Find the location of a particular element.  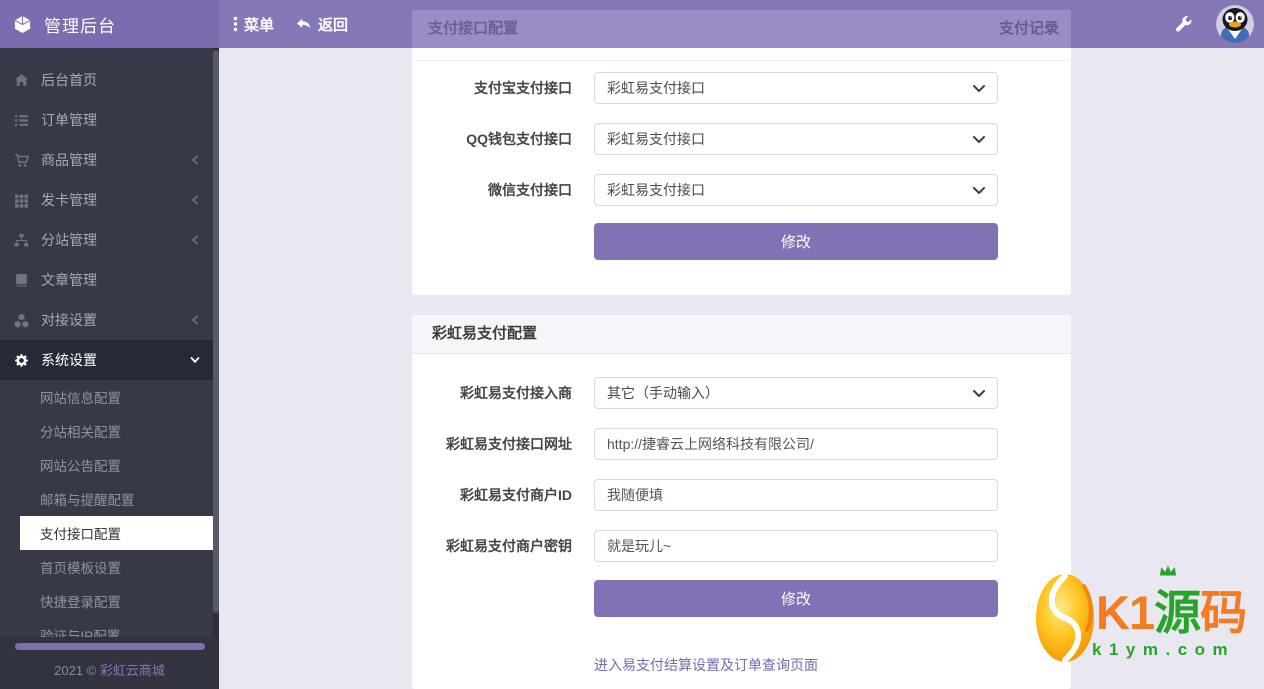

sidebar-item-substations: 分站管理 is located at coordinates (106, 240).